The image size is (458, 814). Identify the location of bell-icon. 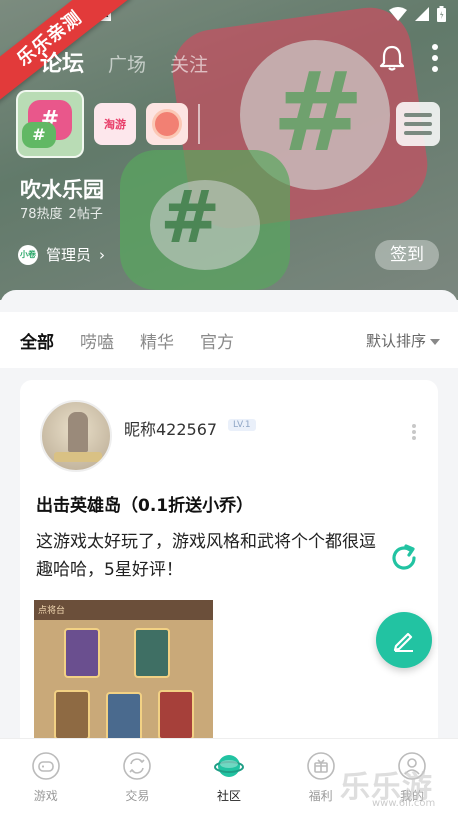
(392, 58).